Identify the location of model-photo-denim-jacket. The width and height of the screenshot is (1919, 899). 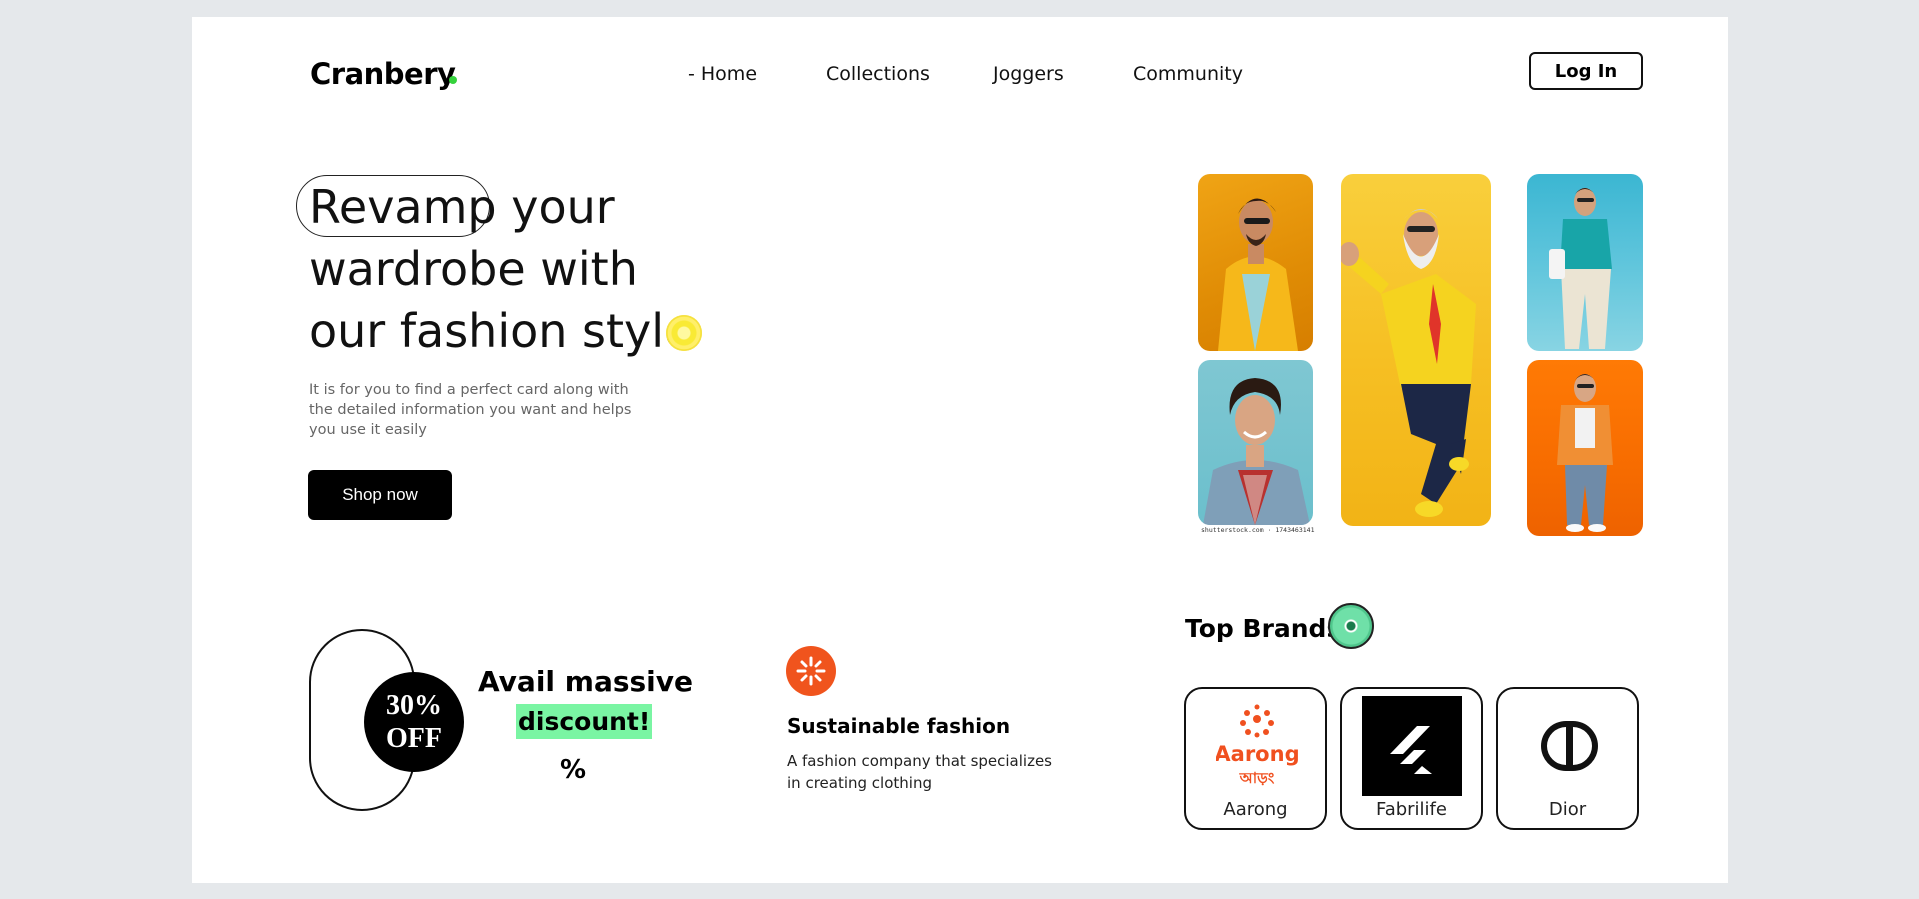
(1255, 442).